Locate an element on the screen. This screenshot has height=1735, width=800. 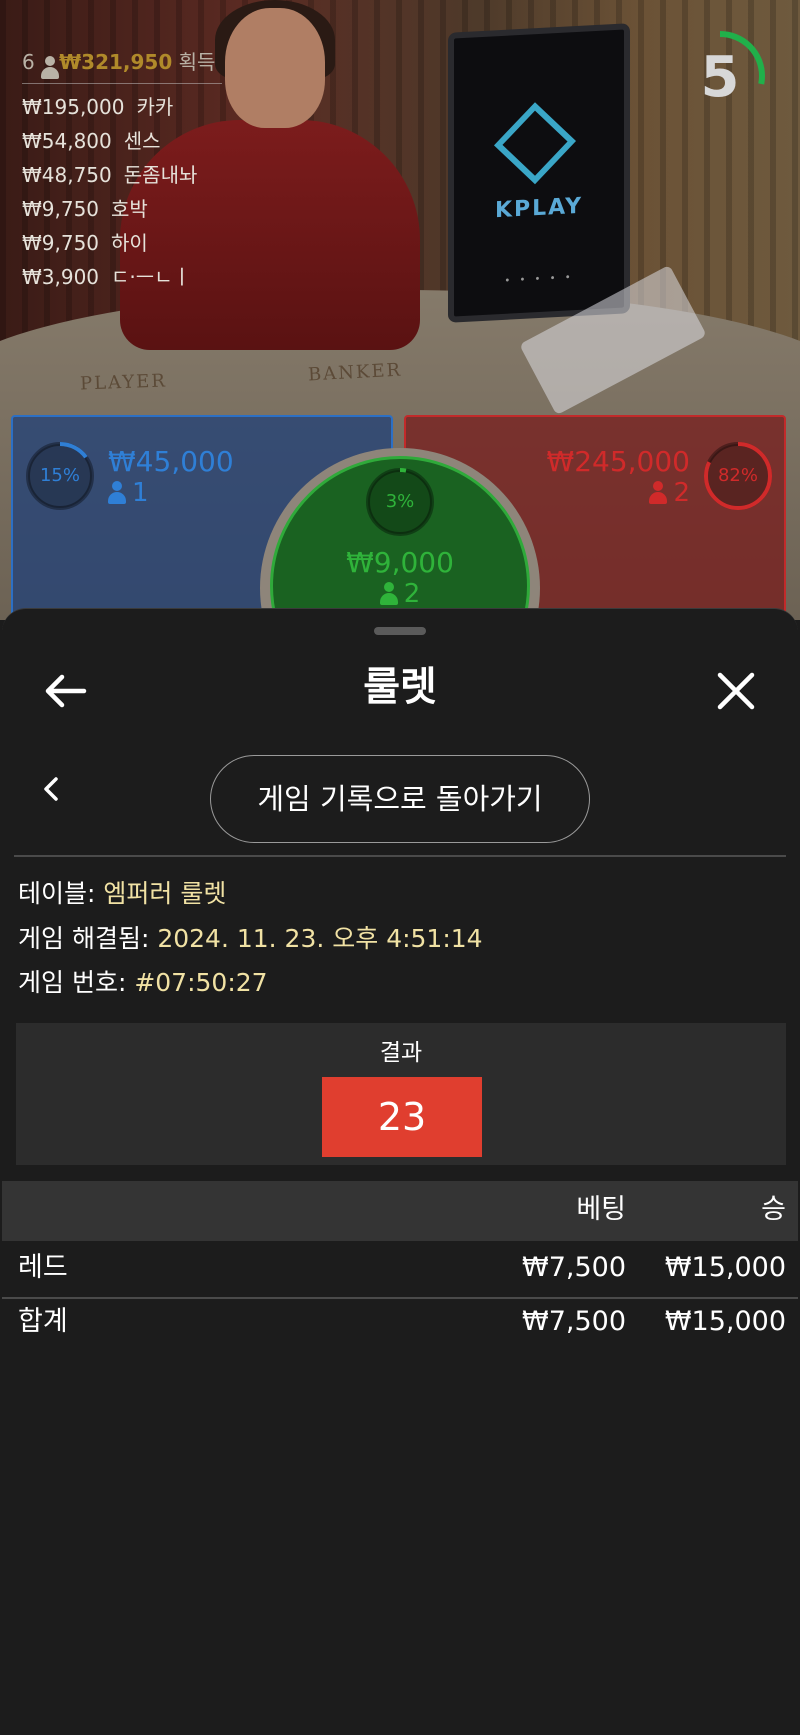
divider is located at coordinates (400, 856).